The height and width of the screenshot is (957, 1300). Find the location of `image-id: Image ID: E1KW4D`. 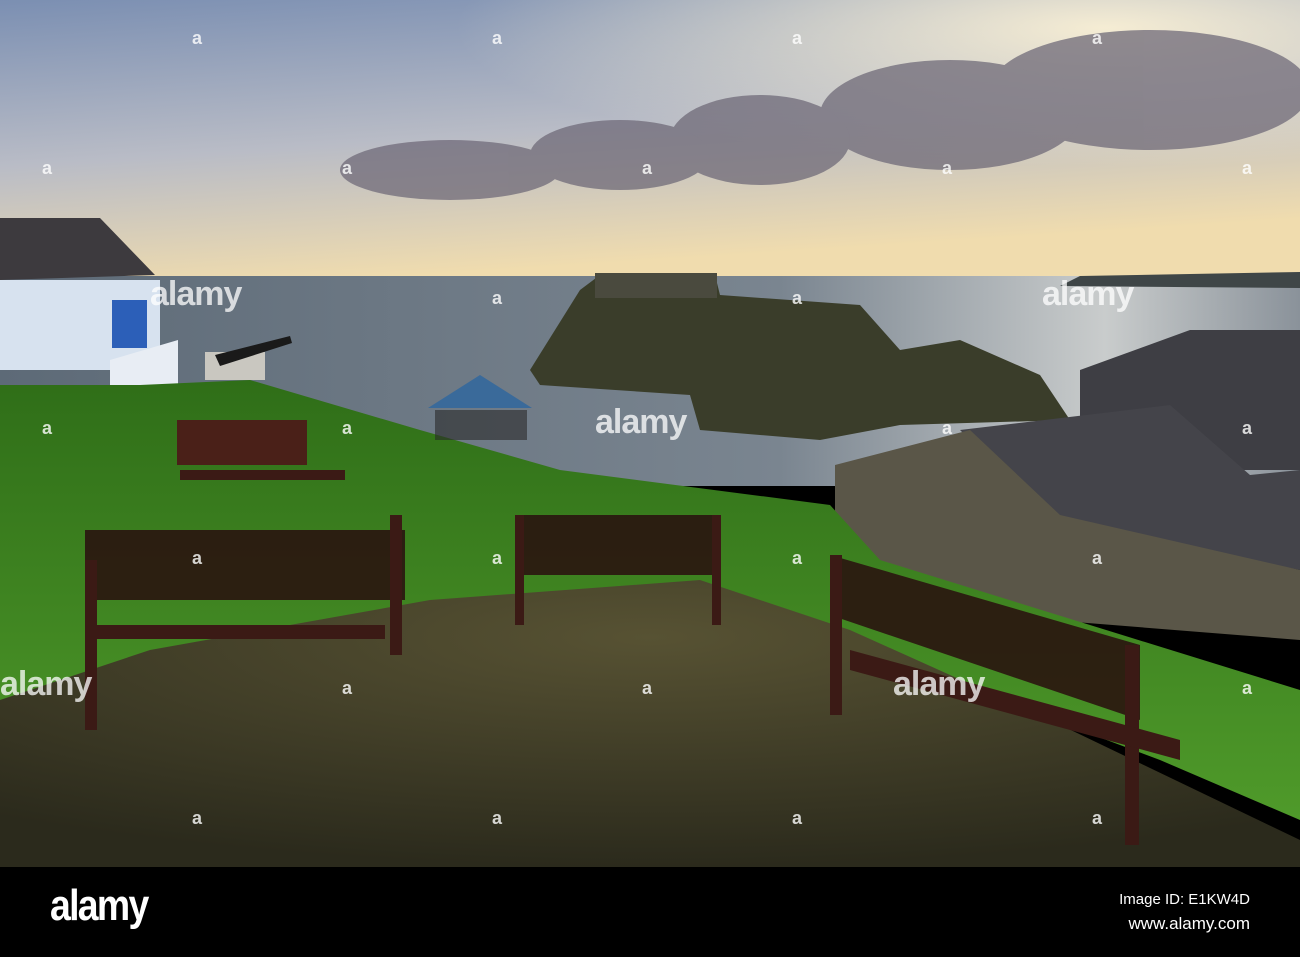

image-id: Image ID: E1KW4D is located at coordinates (1184, 899).